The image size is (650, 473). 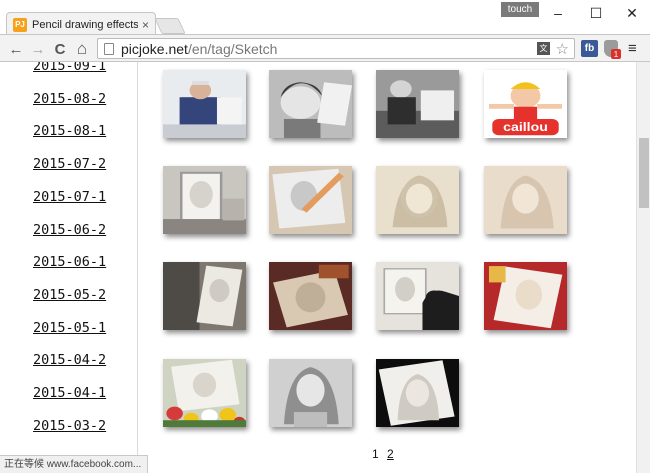 What do you see at coordinates (336, 48) in the screenshot?
I see `address-bar: picjoke.net/en/tag/Sketch 文 ☆` at bounding box center [336, 48].